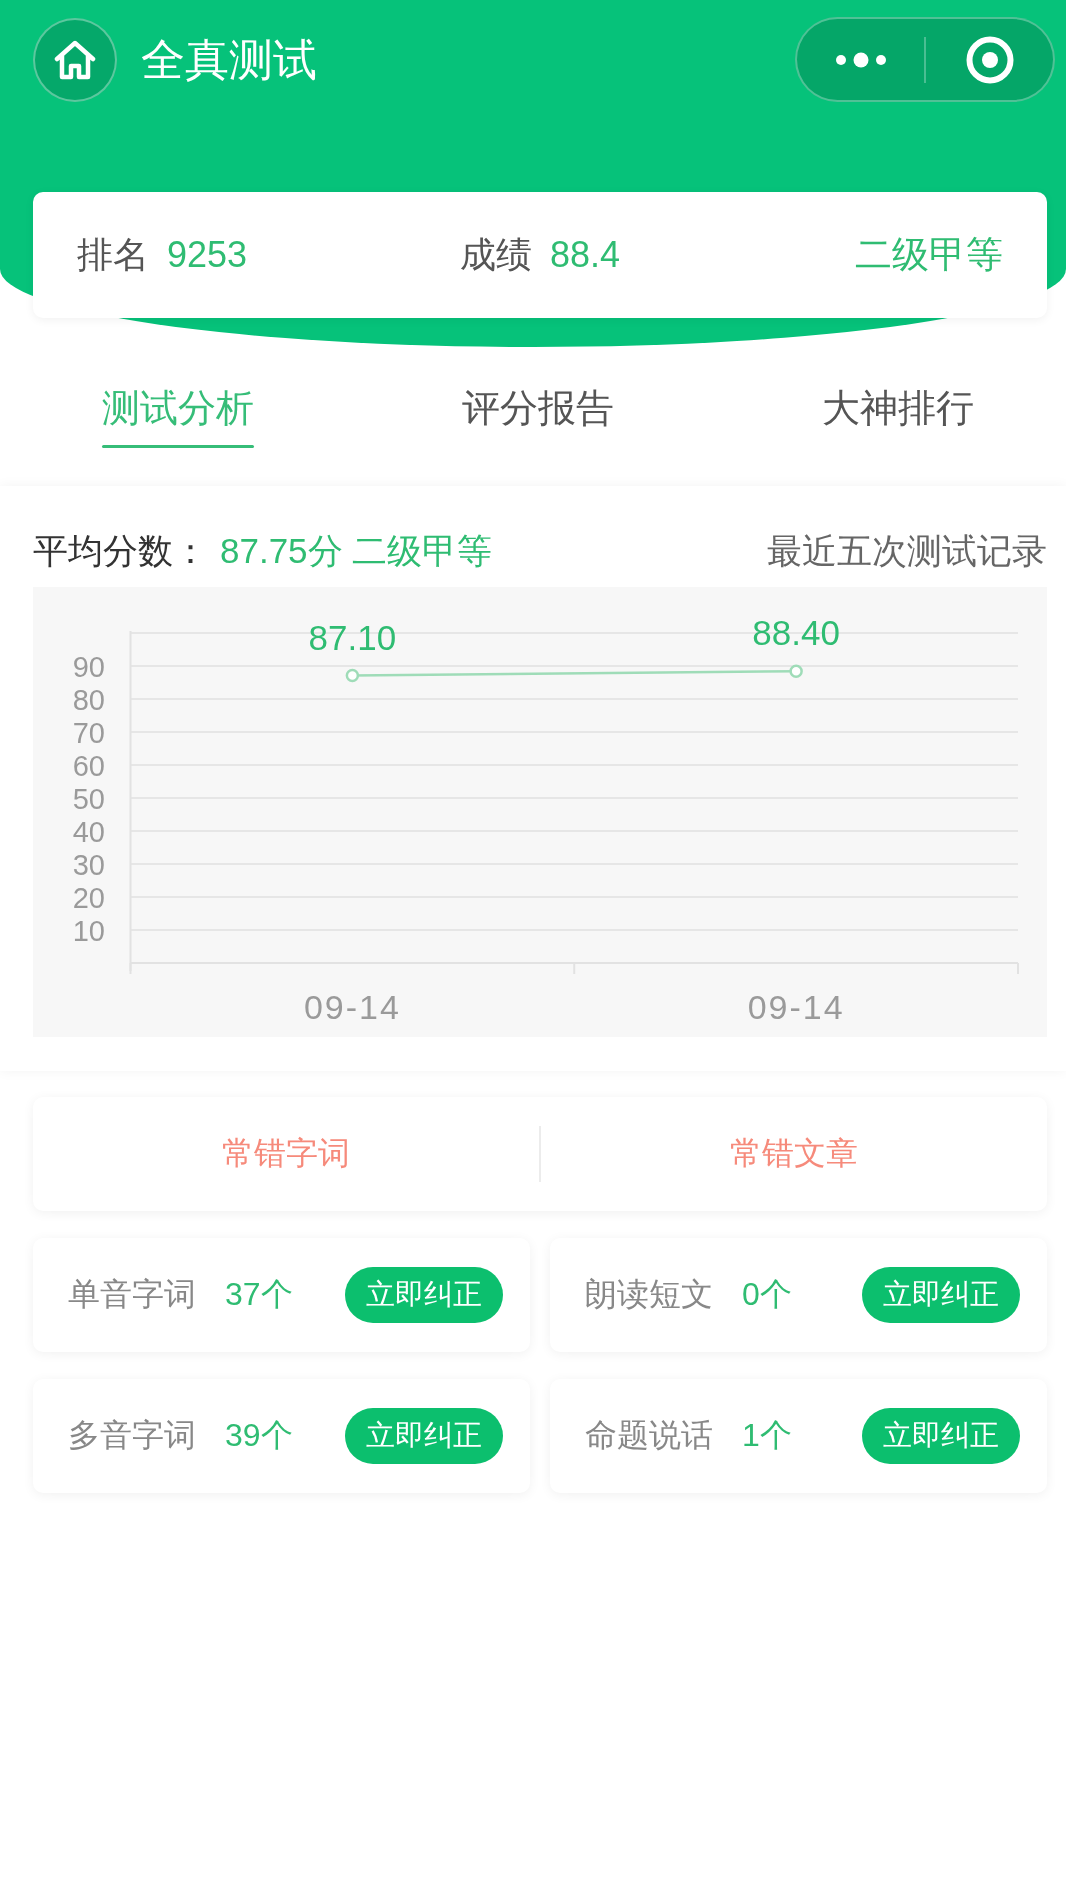 Image resolution: width=1066 pixels, height=1901 pixels. What do you see at coordinates (796, 633) in the screenshot?
I see `data-label: 88.40` at bounding box center [796, 633].